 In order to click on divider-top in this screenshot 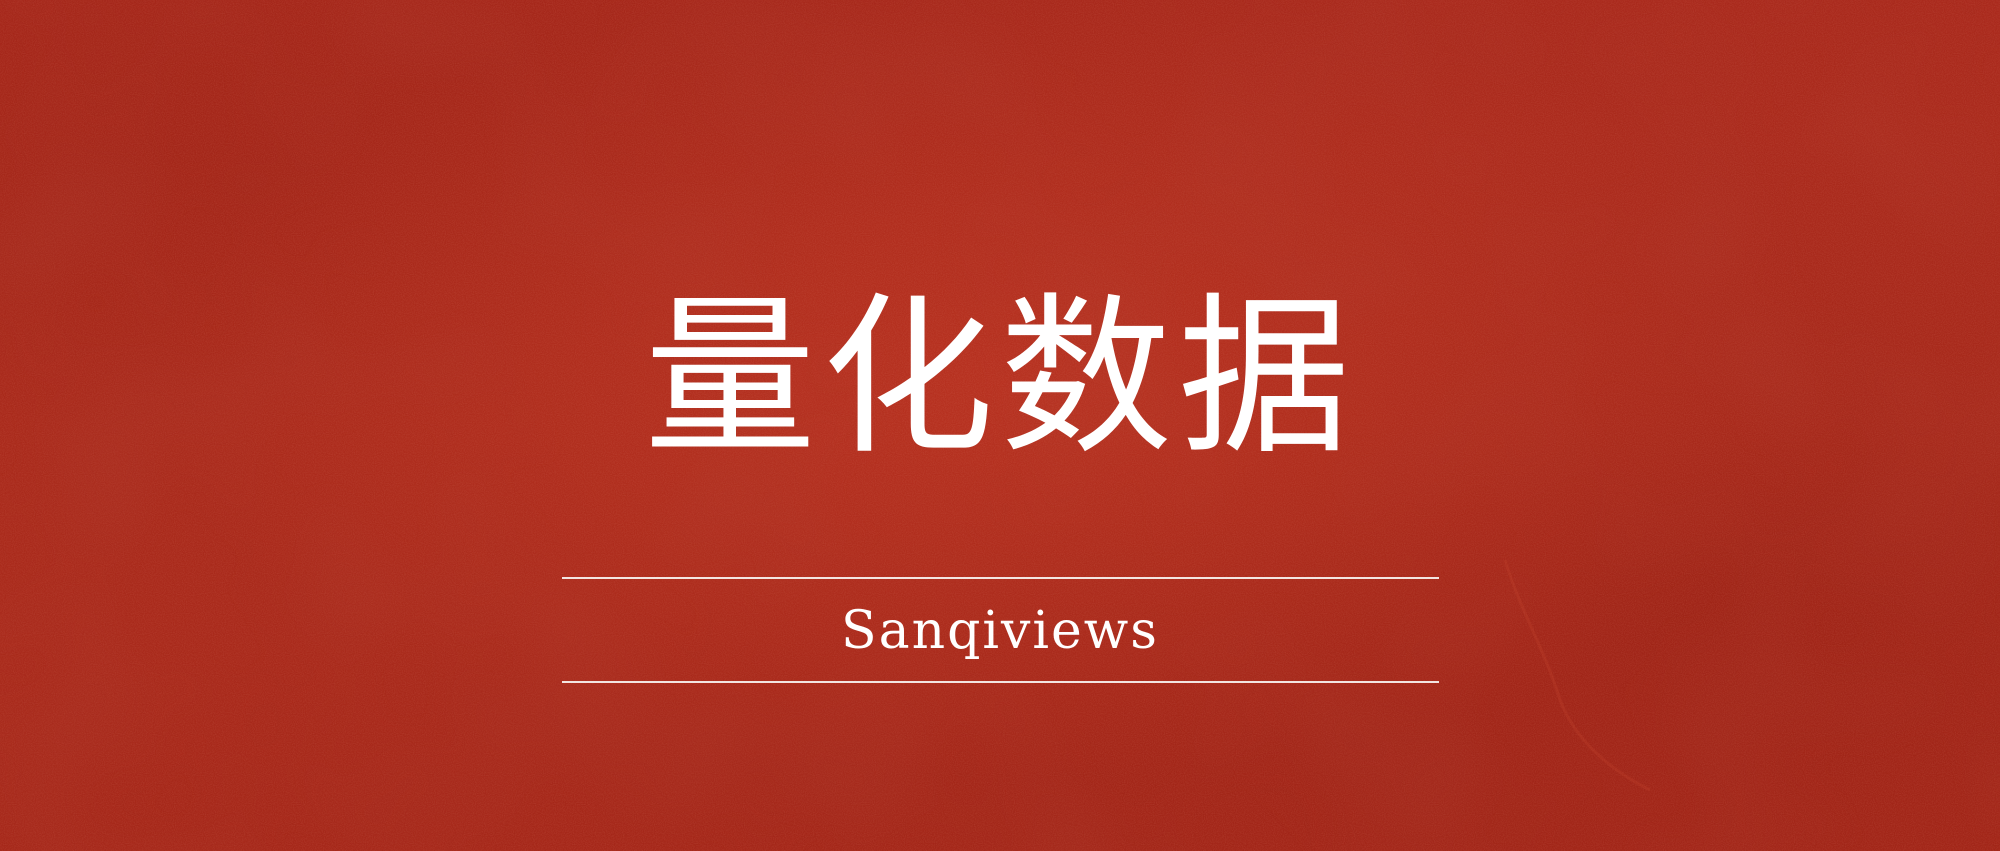, I will do `click(1000, 578)`.